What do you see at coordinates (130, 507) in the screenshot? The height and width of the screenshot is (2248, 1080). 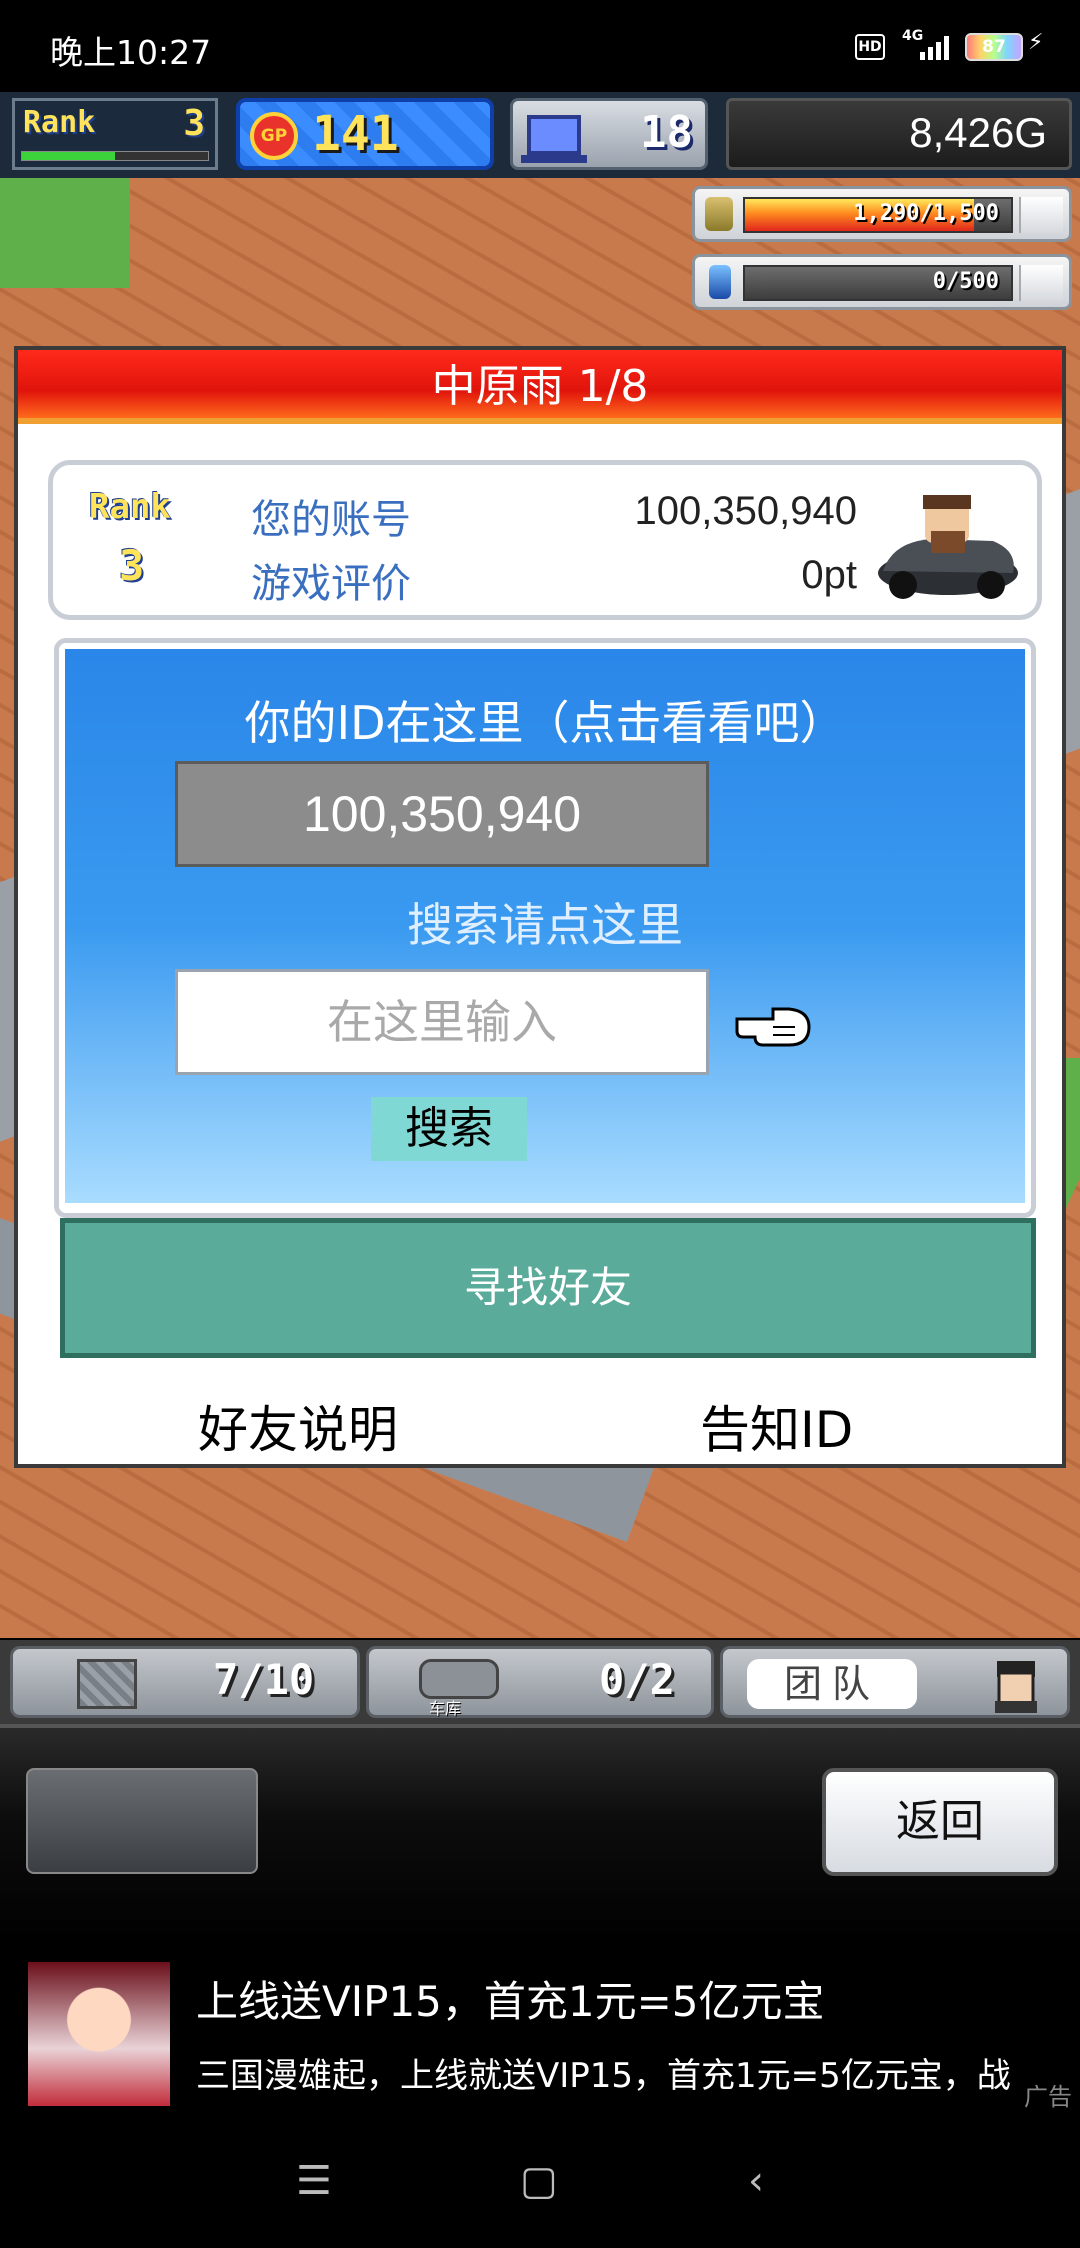 I see `account-rank-label: Rank` at bounding box center [130, 507].